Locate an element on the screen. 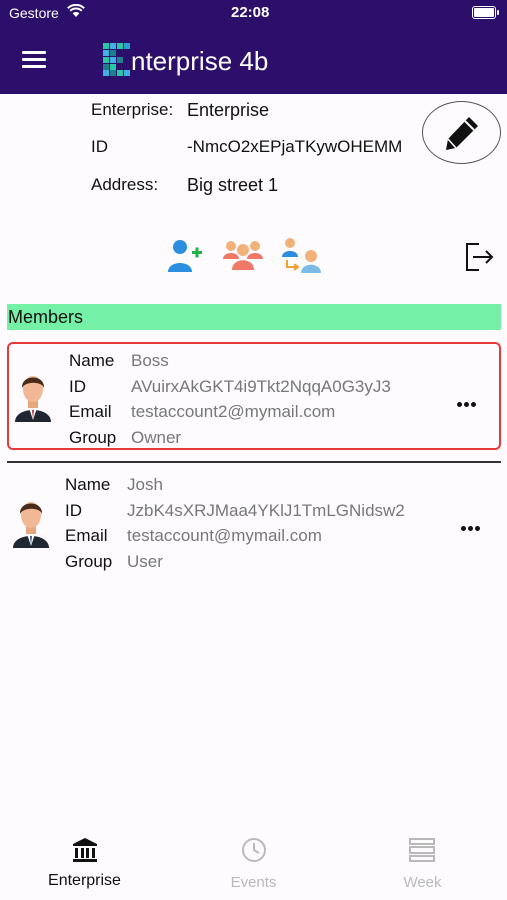 The image size is (507, 900). member-divider is located at coordinates (254, 462).